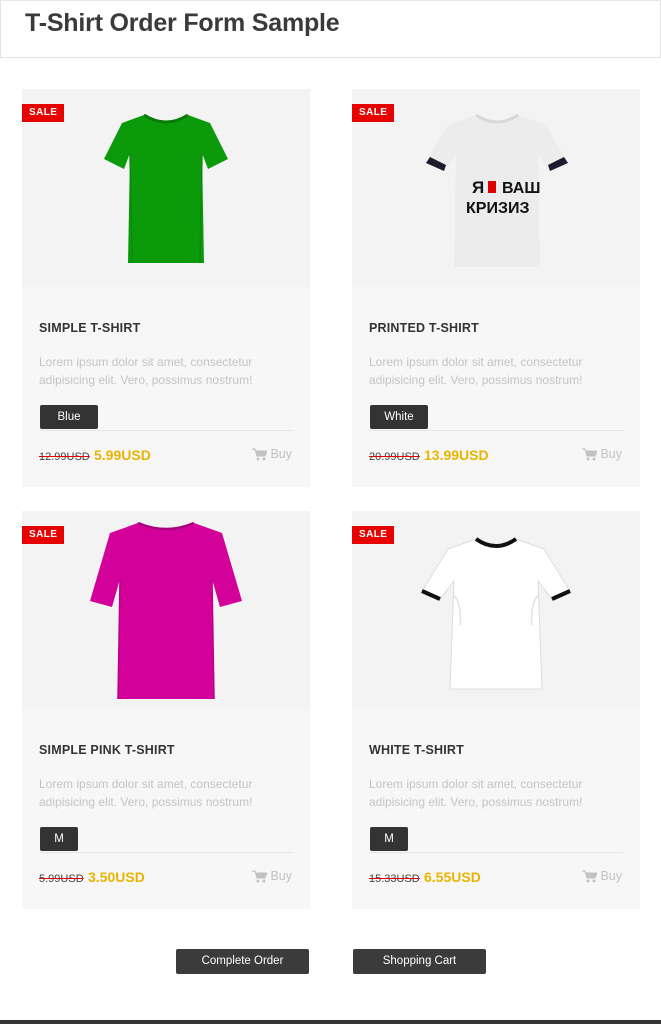 This screenshot has height=1024, width=661. I want to click on pink-tshirt-image, so click(166, 610).